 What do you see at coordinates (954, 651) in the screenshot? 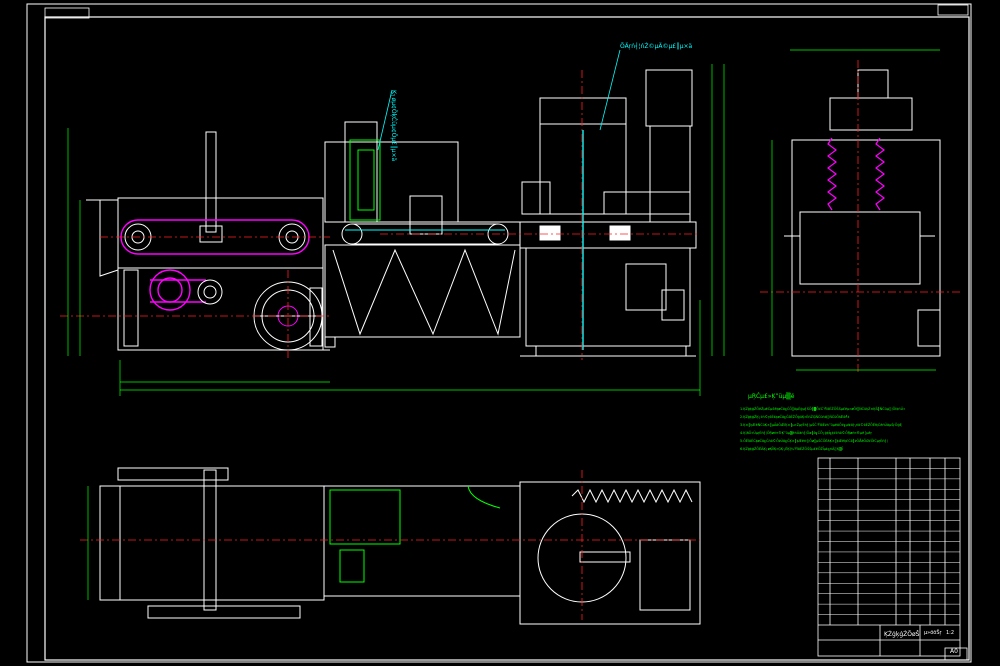
I see `sheet-size: A0` at bounding box center [954, 651].